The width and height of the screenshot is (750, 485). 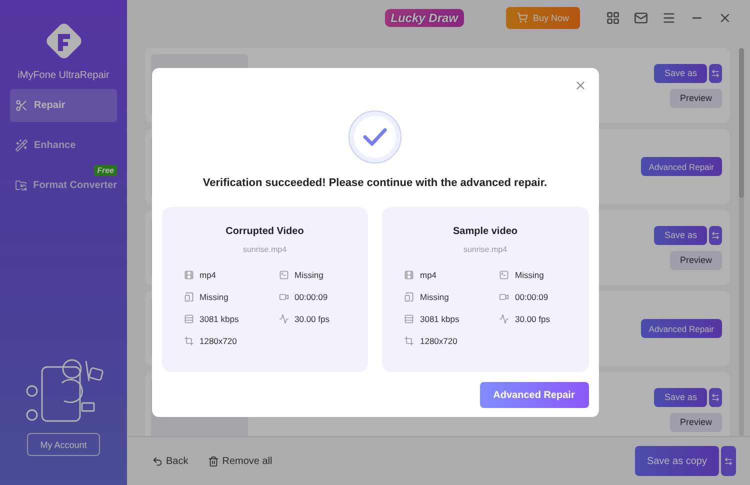 I want to click on nav-label: Enhance, so click(x=55, y=145).